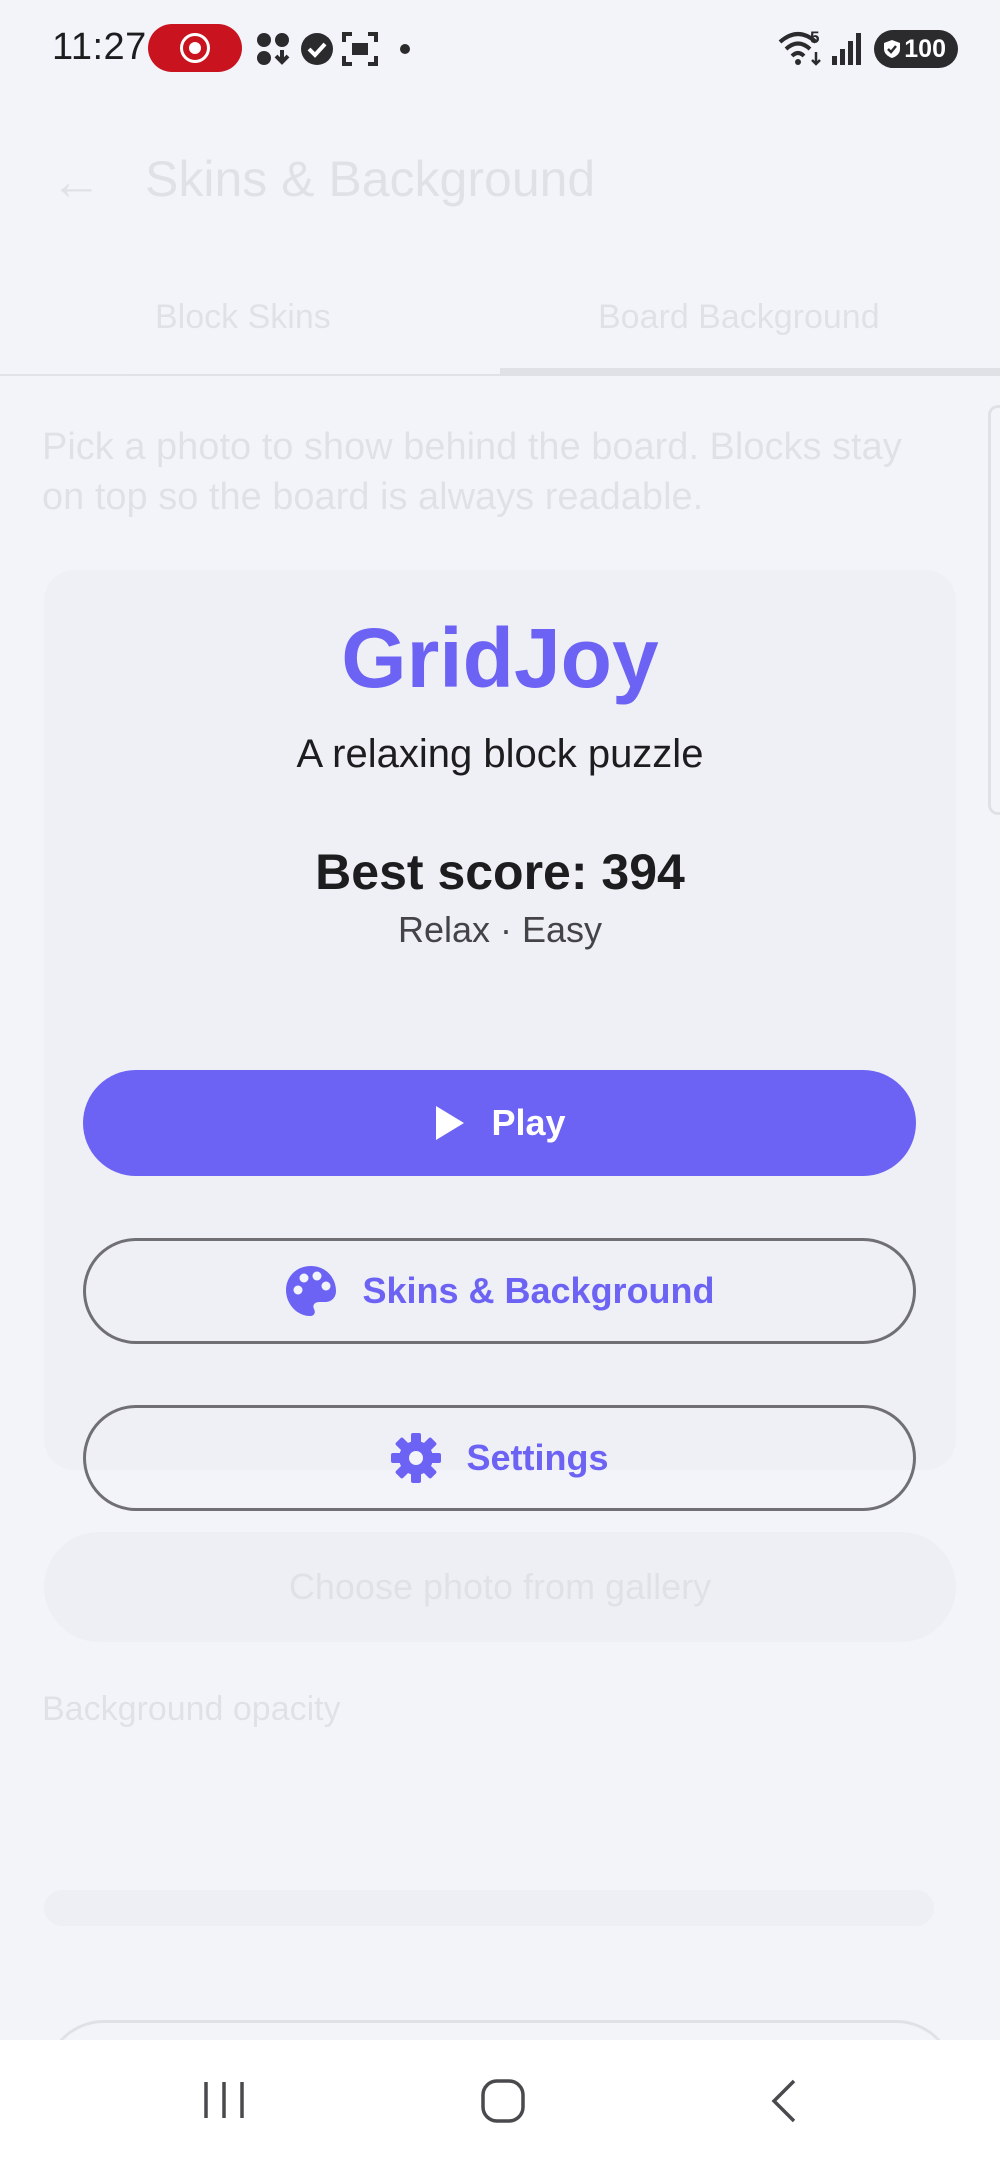 The image size is (1000, 2167). Describe the element at coordinates (500, 929) in the screenshot. I see `game-mode: Relax · Easy` at that location.